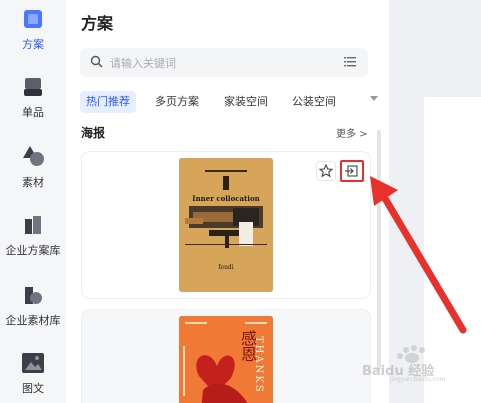 The width and height of the screenshot is (481, 403). I want to click on material-icon, so click(33, 156).